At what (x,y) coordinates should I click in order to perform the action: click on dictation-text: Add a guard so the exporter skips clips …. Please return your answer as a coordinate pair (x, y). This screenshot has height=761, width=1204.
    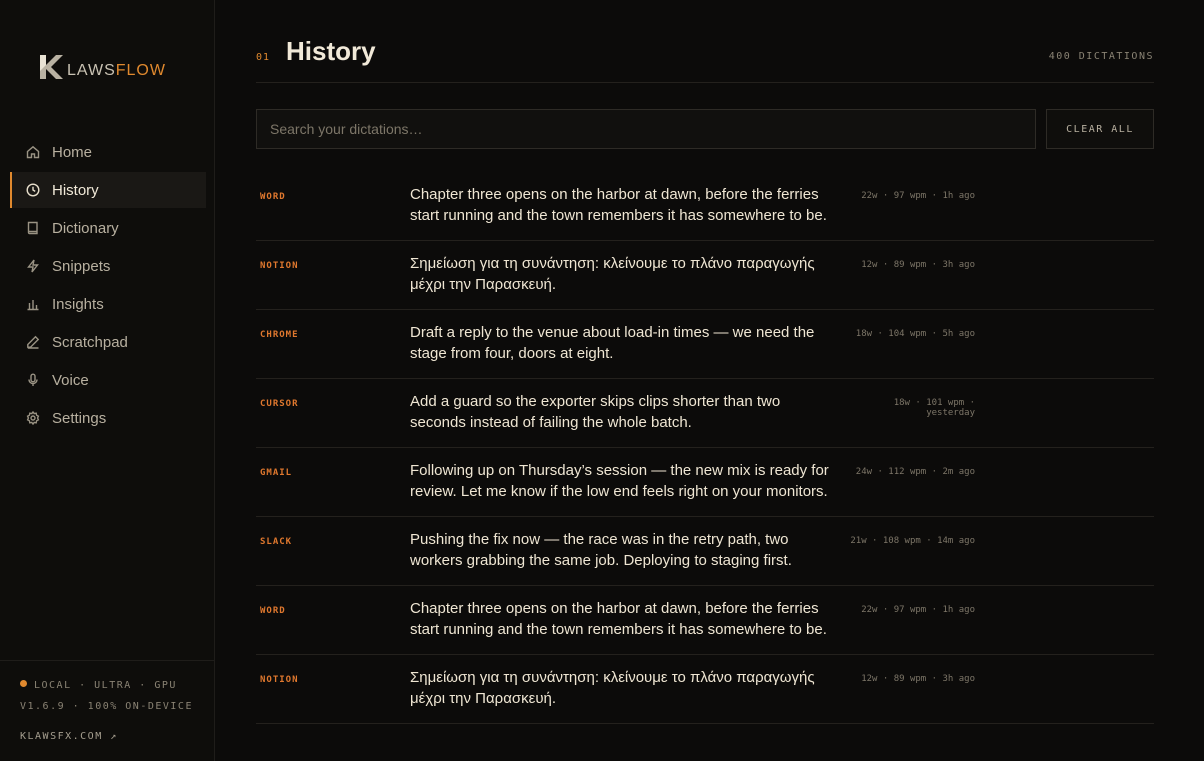
    Looking at the image, I should click on (595, 412).